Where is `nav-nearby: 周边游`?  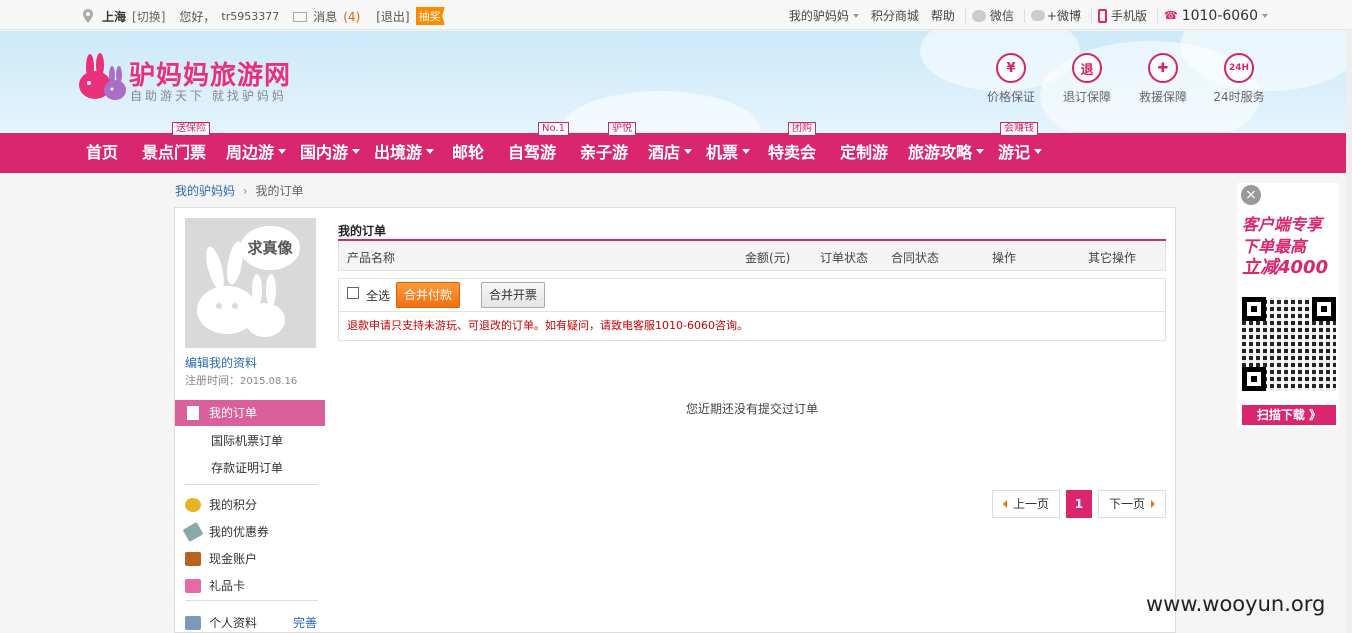 nav-nearby: 周边游 is located at coordinates (256, 153).